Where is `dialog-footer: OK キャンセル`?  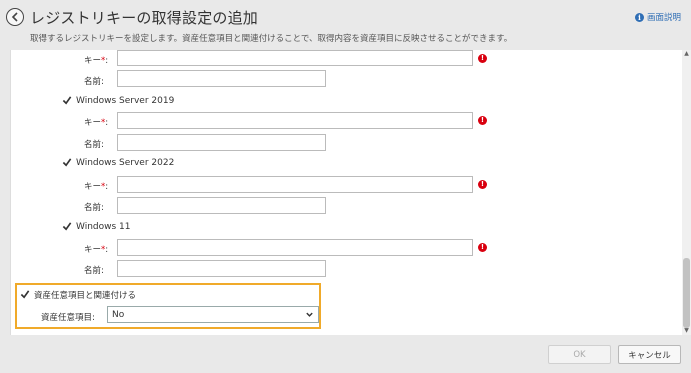 dialog-footer: OK キャンセル is located at coordinates (345, 354).